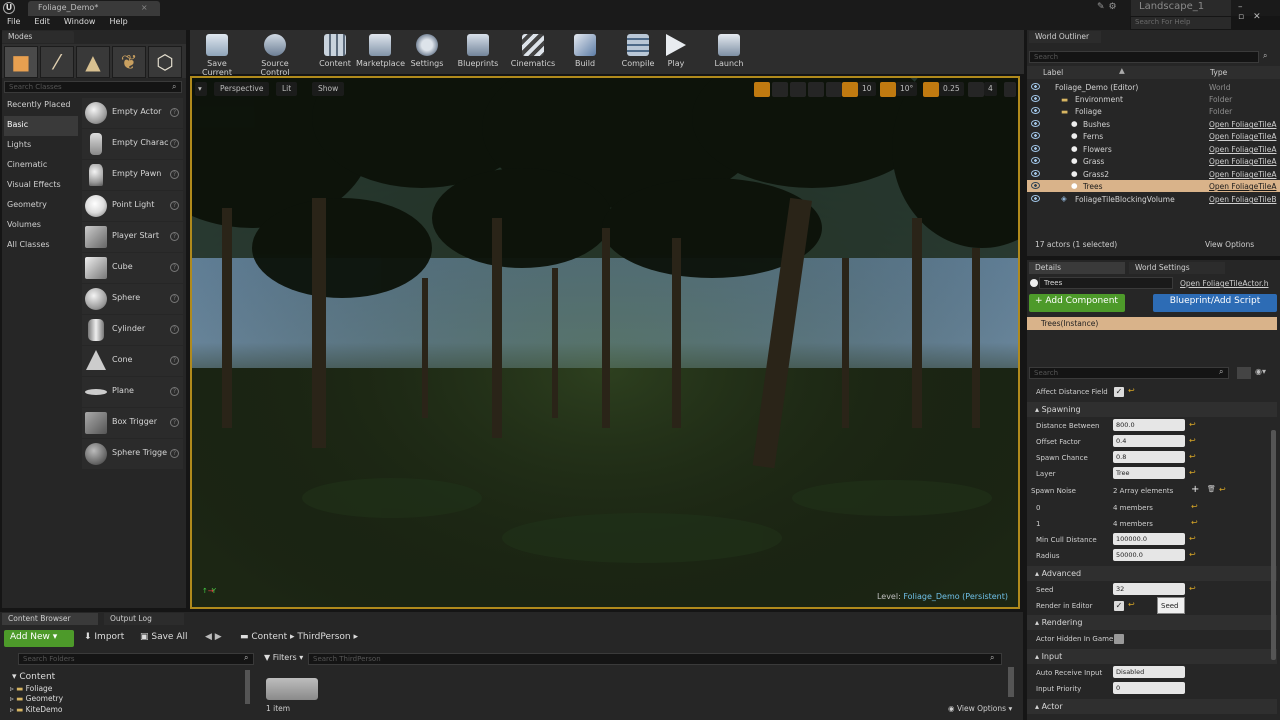  I want to click on scale-snap-button: 0.25, so click(951, 89).